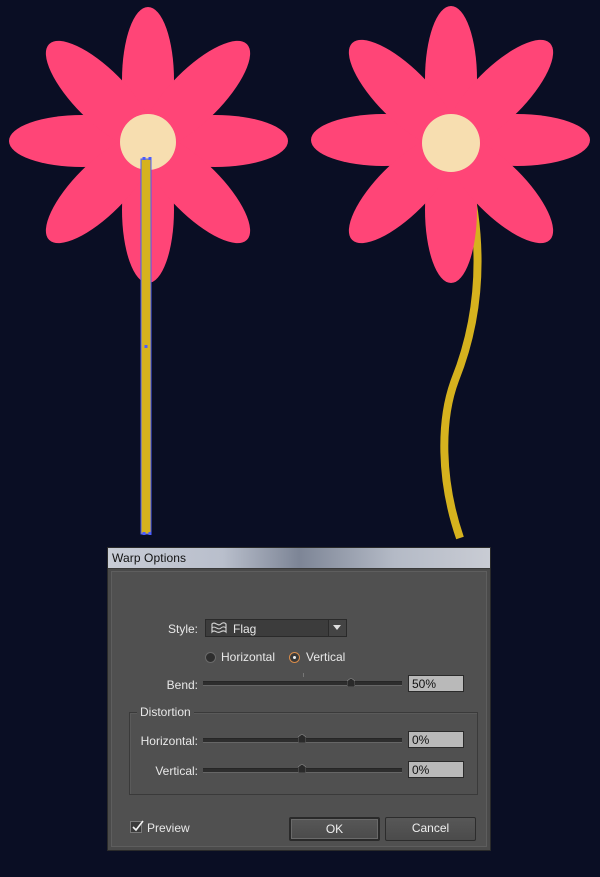  What do you see at coordinates (169, 741) in the screenshot?
I see `distortion-horizontal-label: Horizontal:` at bounding box center [169, 741].